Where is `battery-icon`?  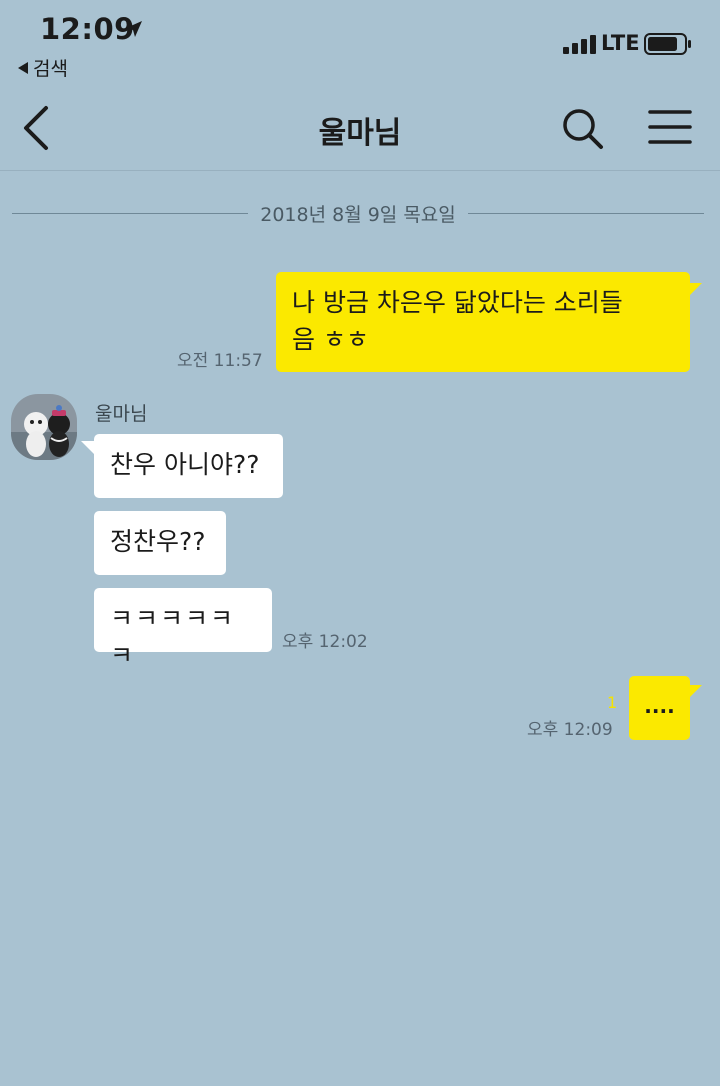
battery-icon is located at coordinates (667, 44).